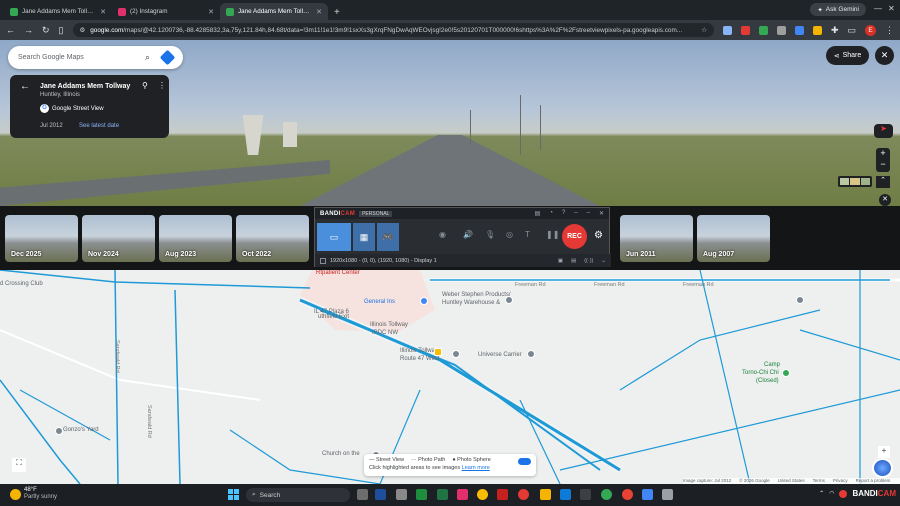 This screenshot has height=506, width=900. Describe the element at coordinates (883, 182) in the screenshot. I see `expand-chevron-icon: ⌃` at that location.